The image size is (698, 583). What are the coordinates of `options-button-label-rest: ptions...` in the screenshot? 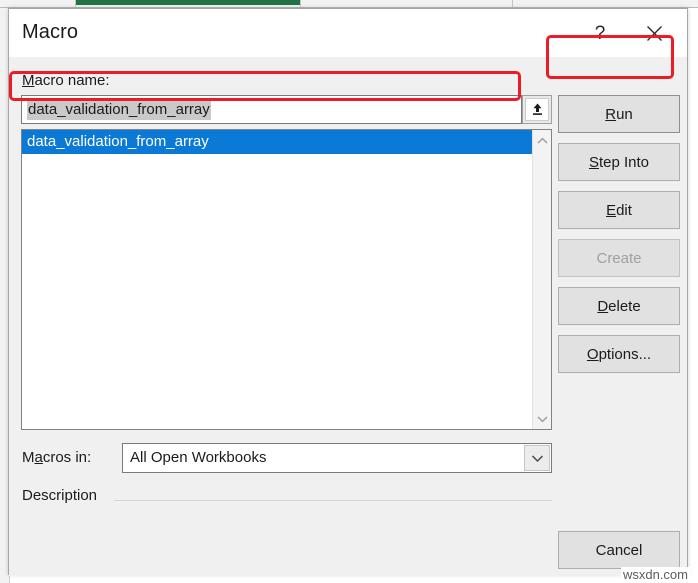 It's located at (625, 354).